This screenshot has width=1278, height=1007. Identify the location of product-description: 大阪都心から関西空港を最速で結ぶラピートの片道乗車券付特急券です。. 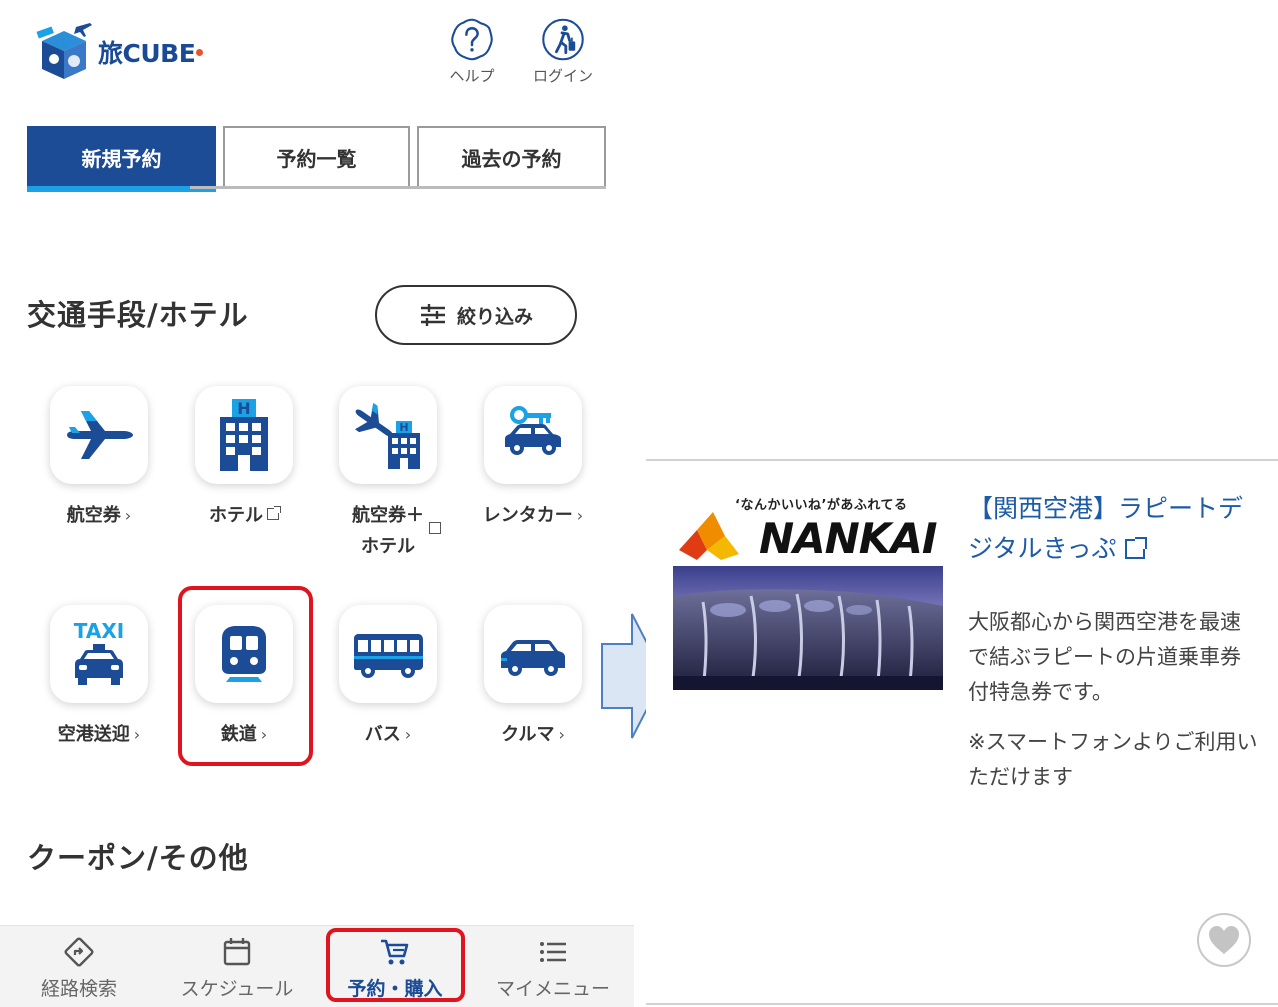
(1104, 657).